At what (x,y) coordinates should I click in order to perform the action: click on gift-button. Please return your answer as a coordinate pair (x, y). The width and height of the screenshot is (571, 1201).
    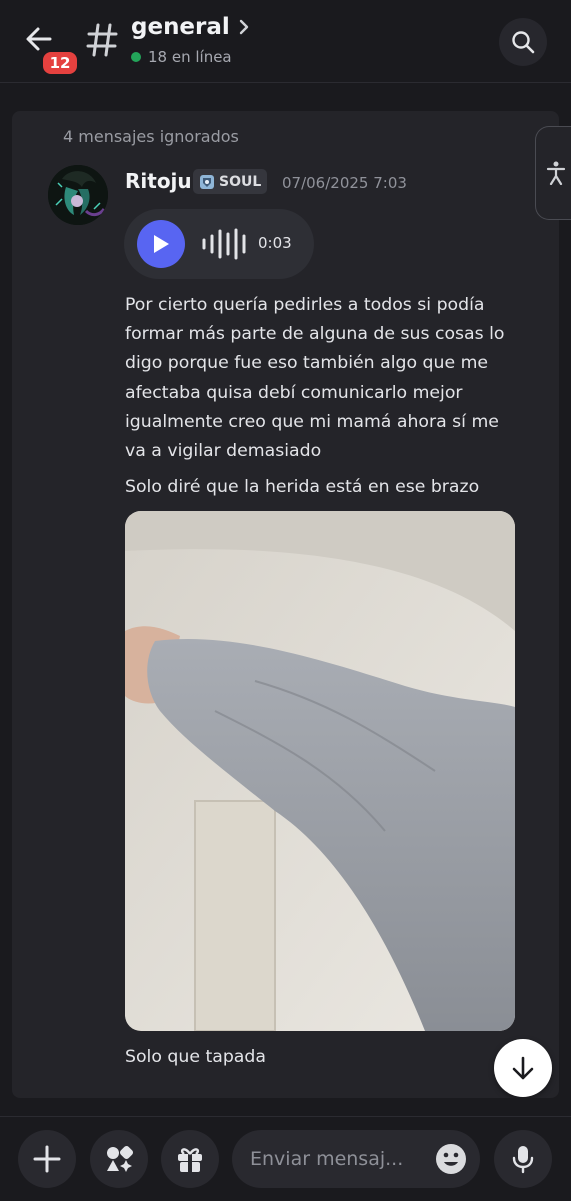
    Looking at the image, I should click on (190, 1159).